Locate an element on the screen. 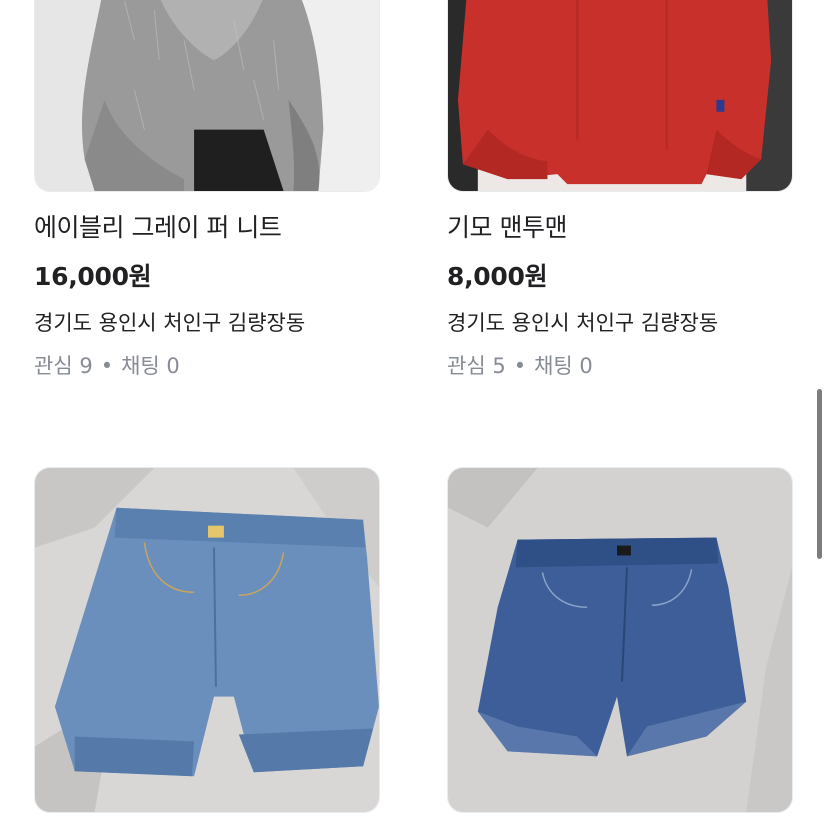 The image size is (826, 826). product-price: 8,000원 is located at coordinates (497, 276).